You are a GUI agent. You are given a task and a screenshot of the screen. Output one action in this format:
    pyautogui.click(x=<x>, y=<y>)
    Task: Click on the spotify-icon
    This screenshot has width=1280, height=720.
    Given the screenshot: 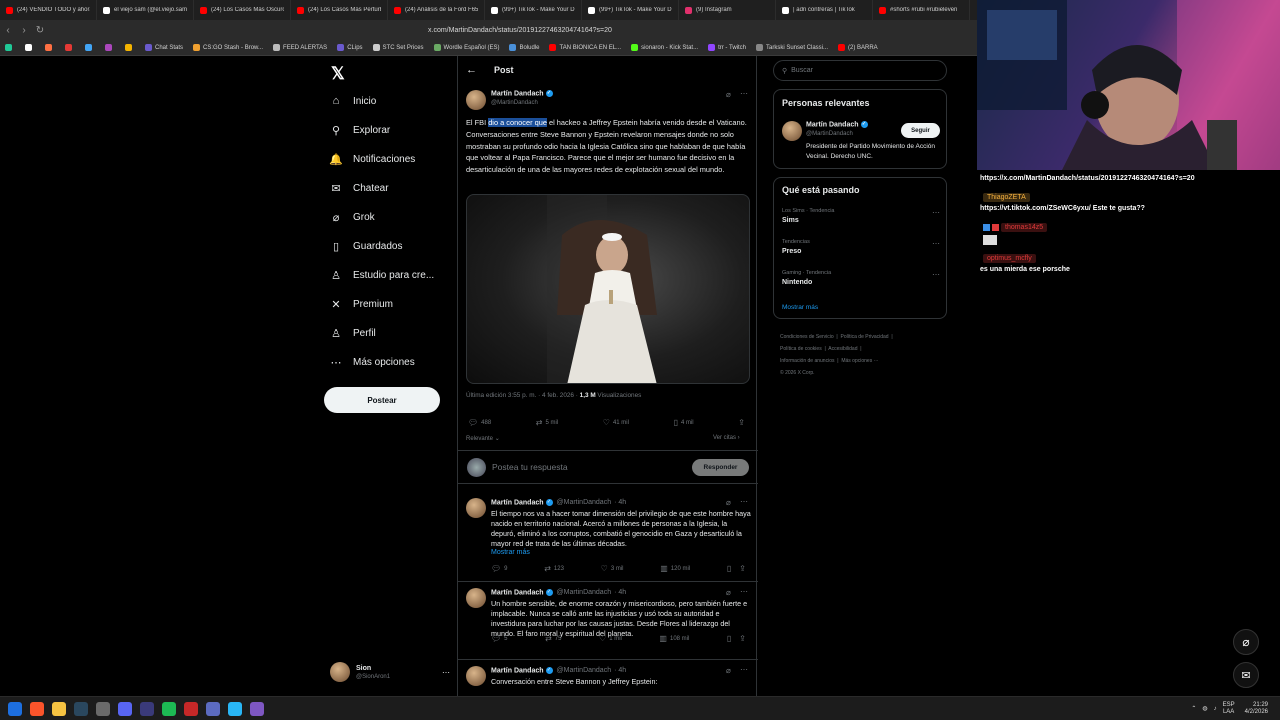 What is the action you would take?
    pyautogui.click(x=169, y=708)
    